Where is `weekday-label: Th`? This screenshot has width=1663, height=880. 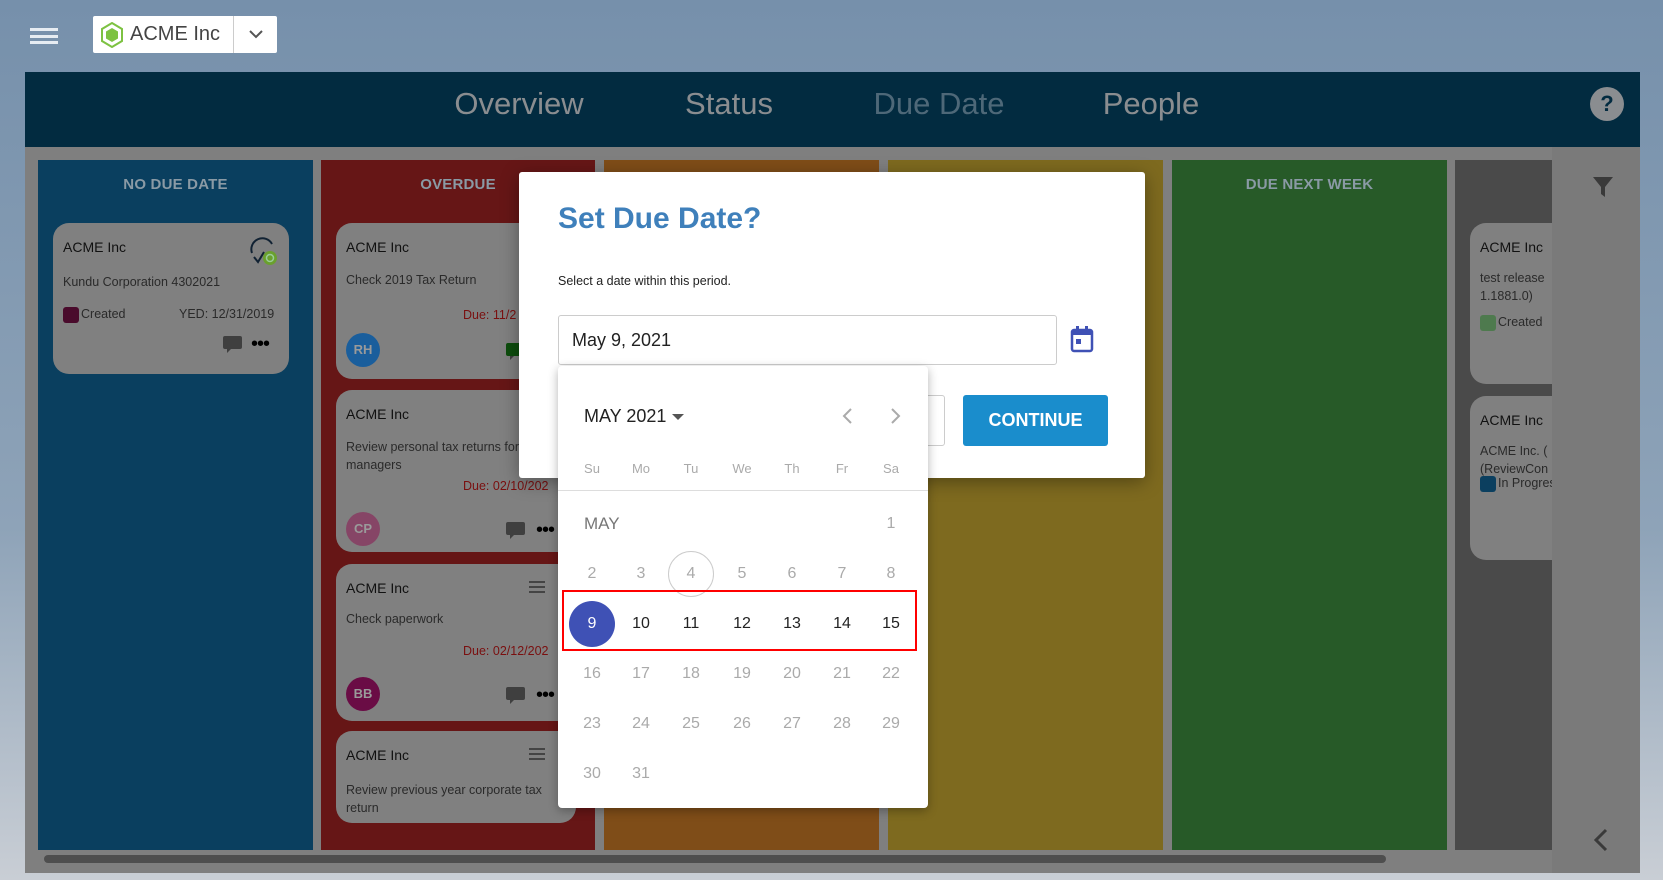
weekday-label: Th is located at coordinates (792, 468).